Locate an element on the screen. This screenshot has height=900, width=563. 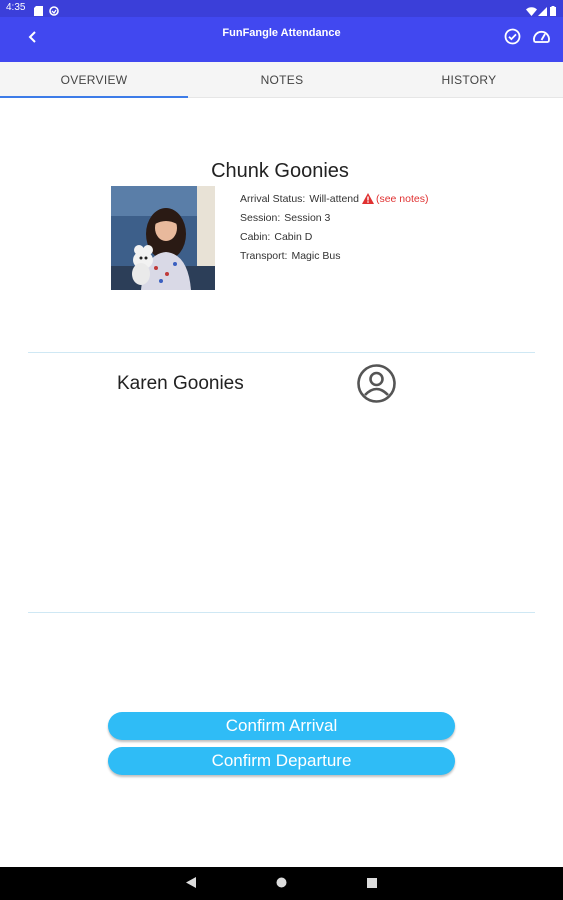
nav-recents-button is located at coordinates (372, 884).